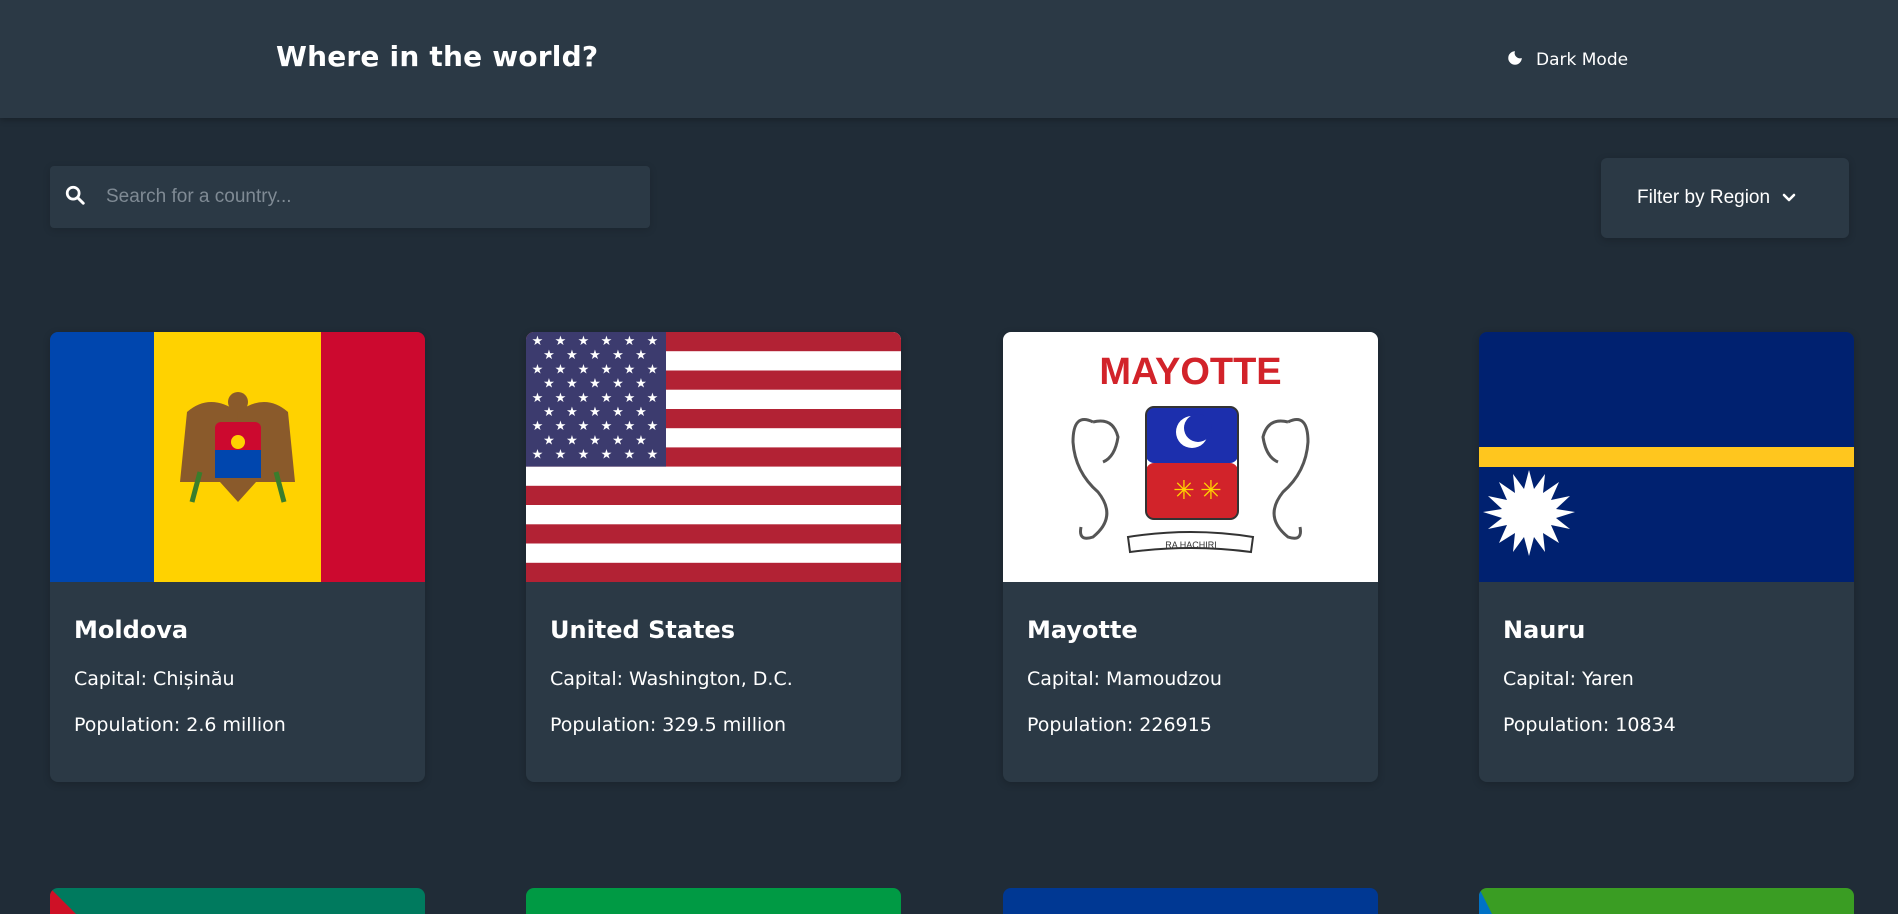  I want to click on flag-mayotte: MAYOTTE ✳ ✳ RA HACHIRI, so click(1190, 457).